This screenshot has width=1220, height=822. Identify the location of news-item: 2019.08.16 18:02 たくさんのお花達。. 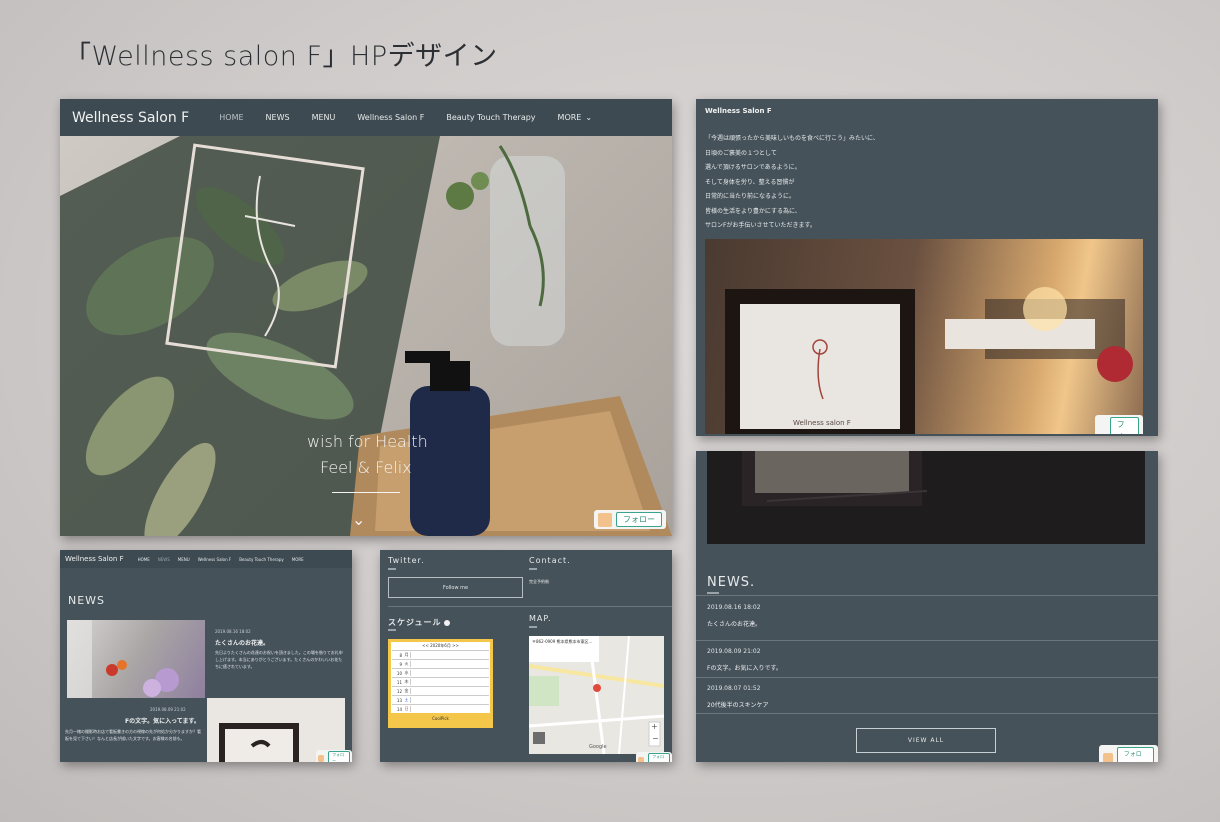
(734, 616).